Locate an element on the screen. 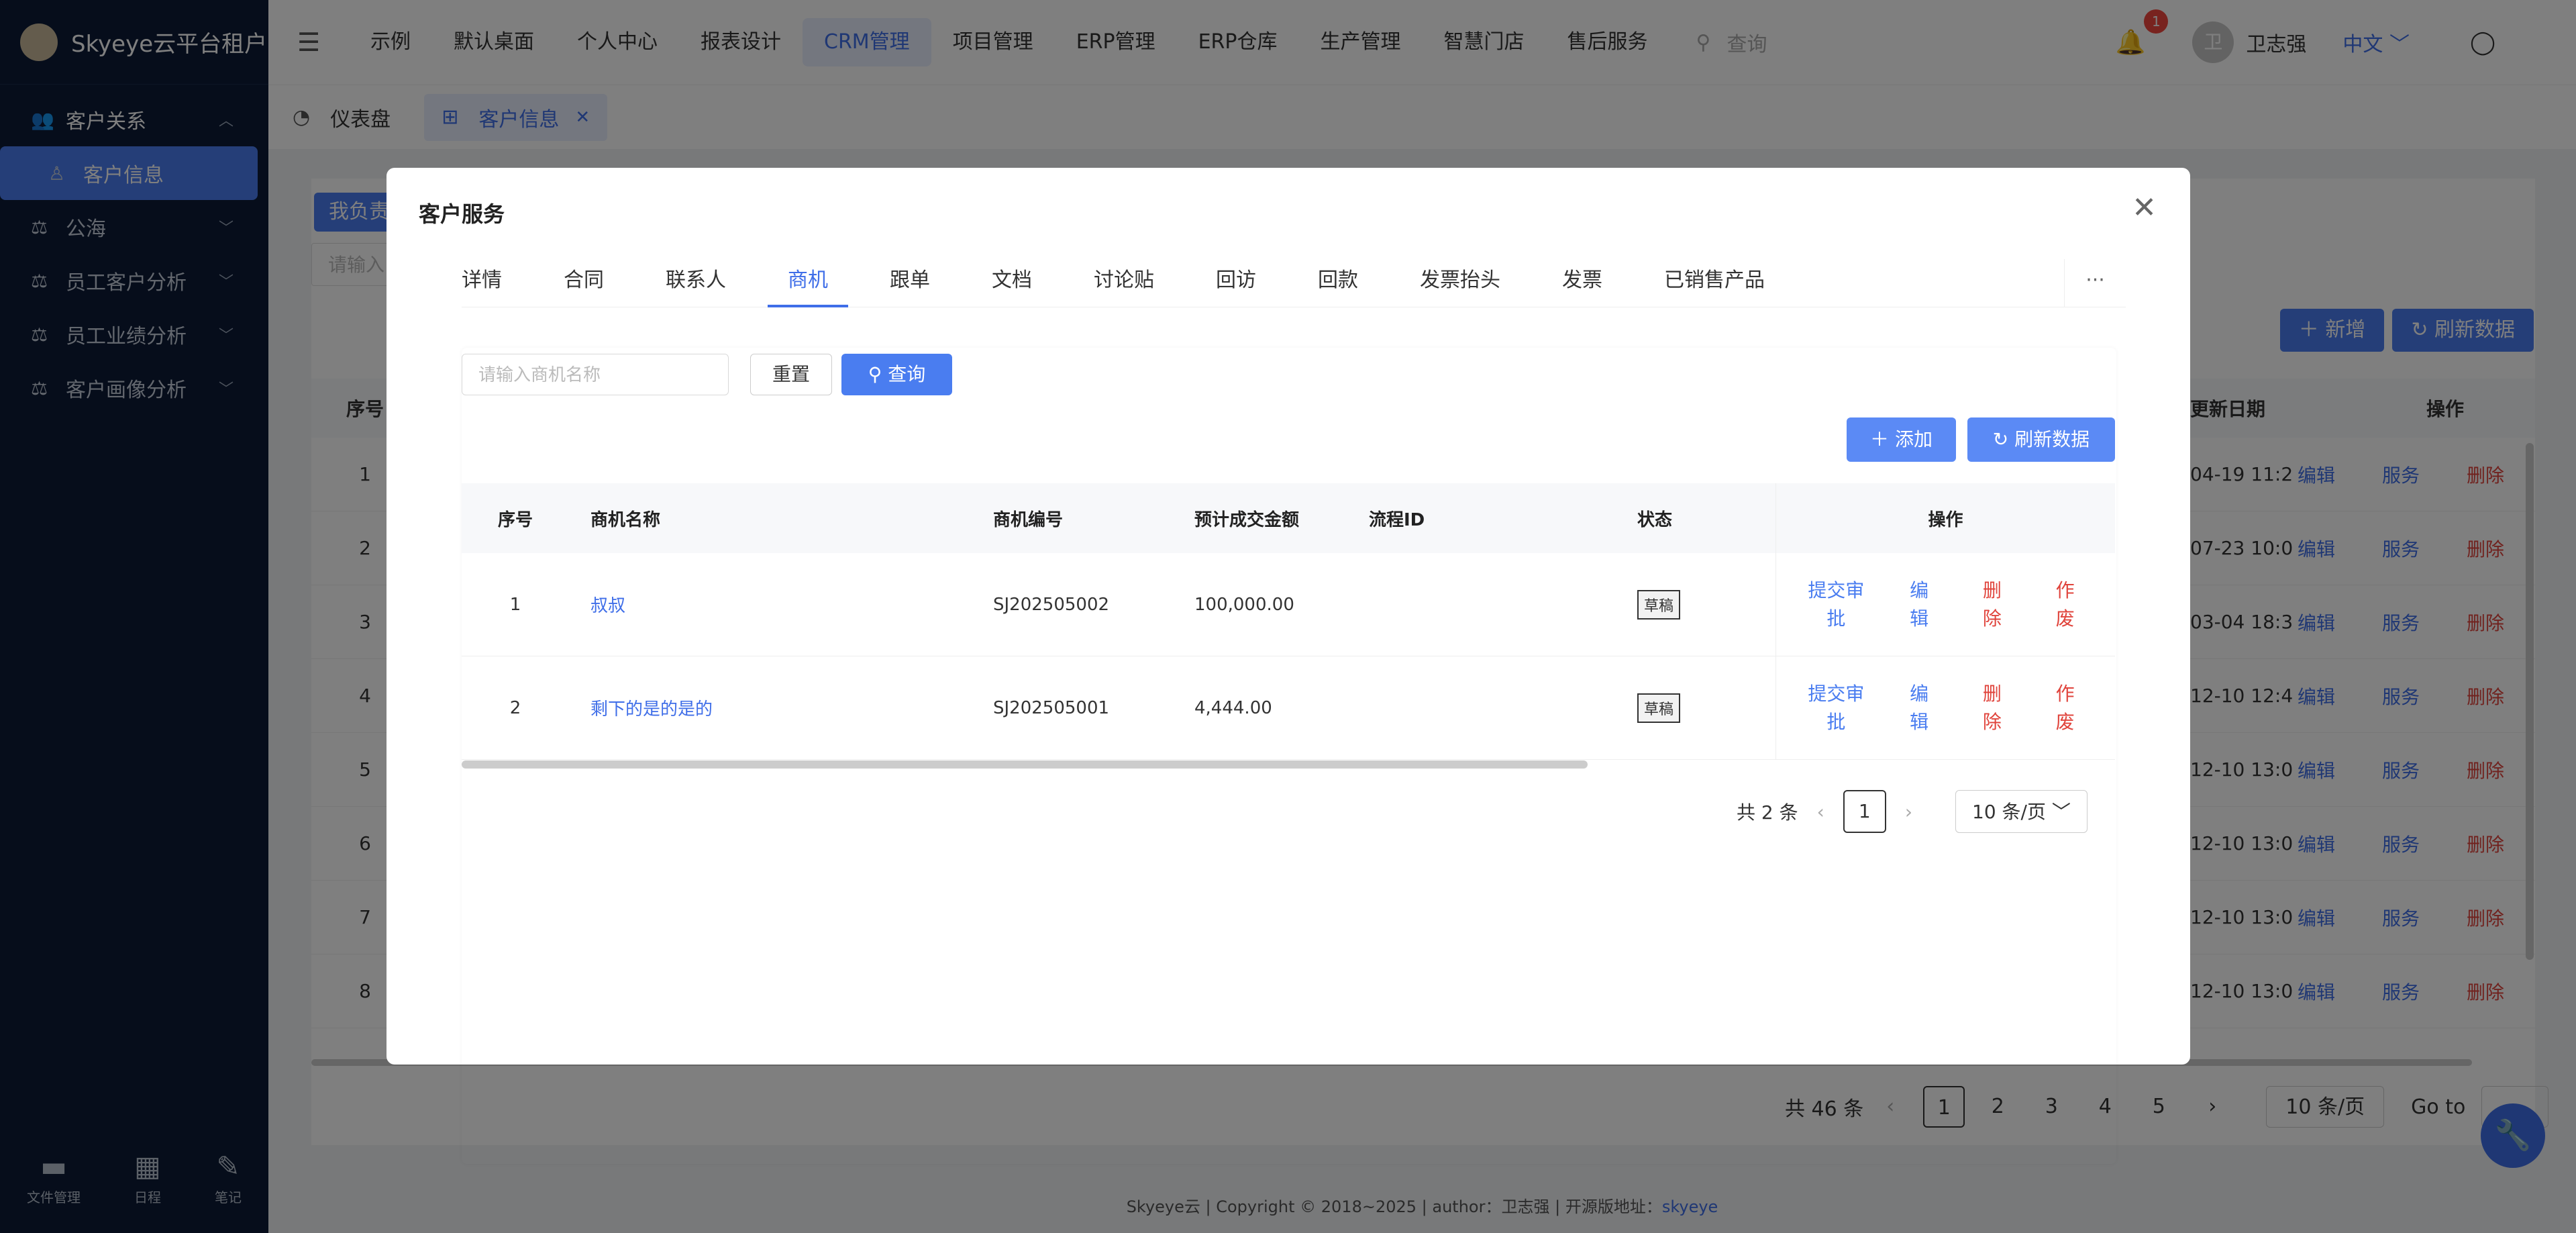 This screenshot has height=1233, width=2576. header-status: 状态 is located at coordinates (1655, 519).